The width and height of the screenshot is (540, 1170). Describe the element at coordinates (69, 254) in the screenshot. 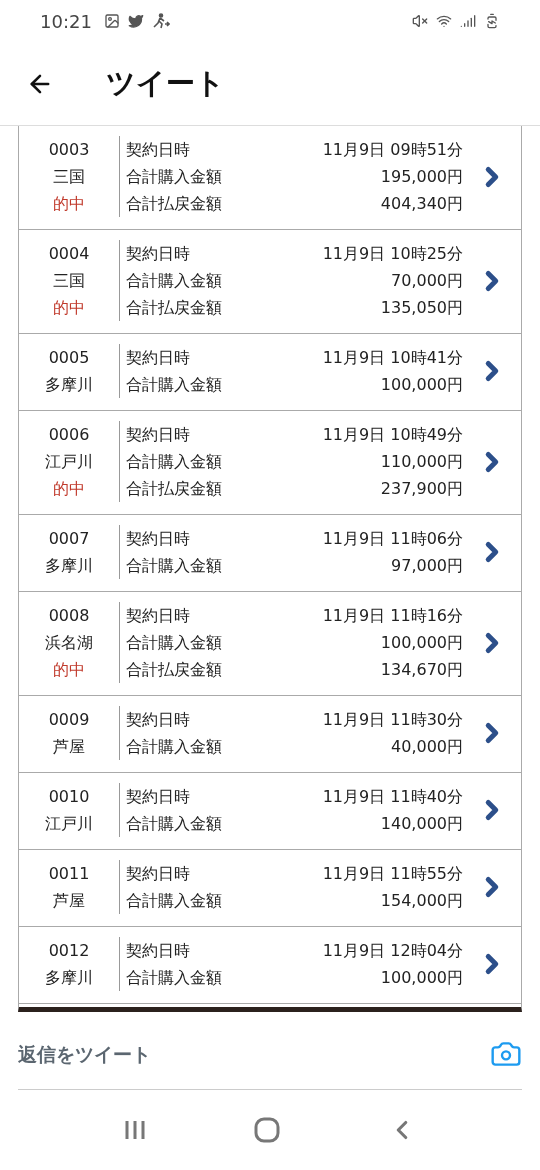

I see `record-number: 0004` at that location.